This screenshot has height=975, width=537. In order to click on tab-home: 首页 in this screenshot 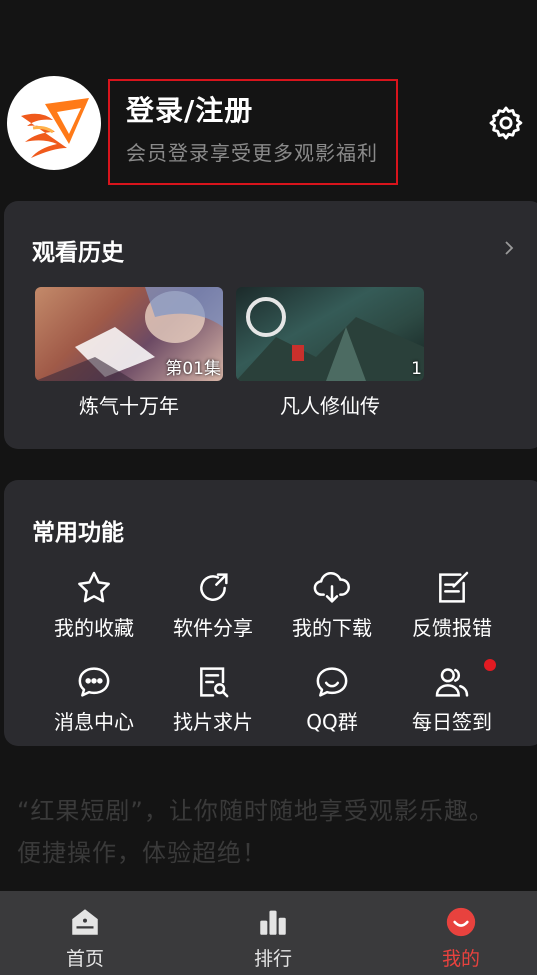, I will do `click(85, 933)`.